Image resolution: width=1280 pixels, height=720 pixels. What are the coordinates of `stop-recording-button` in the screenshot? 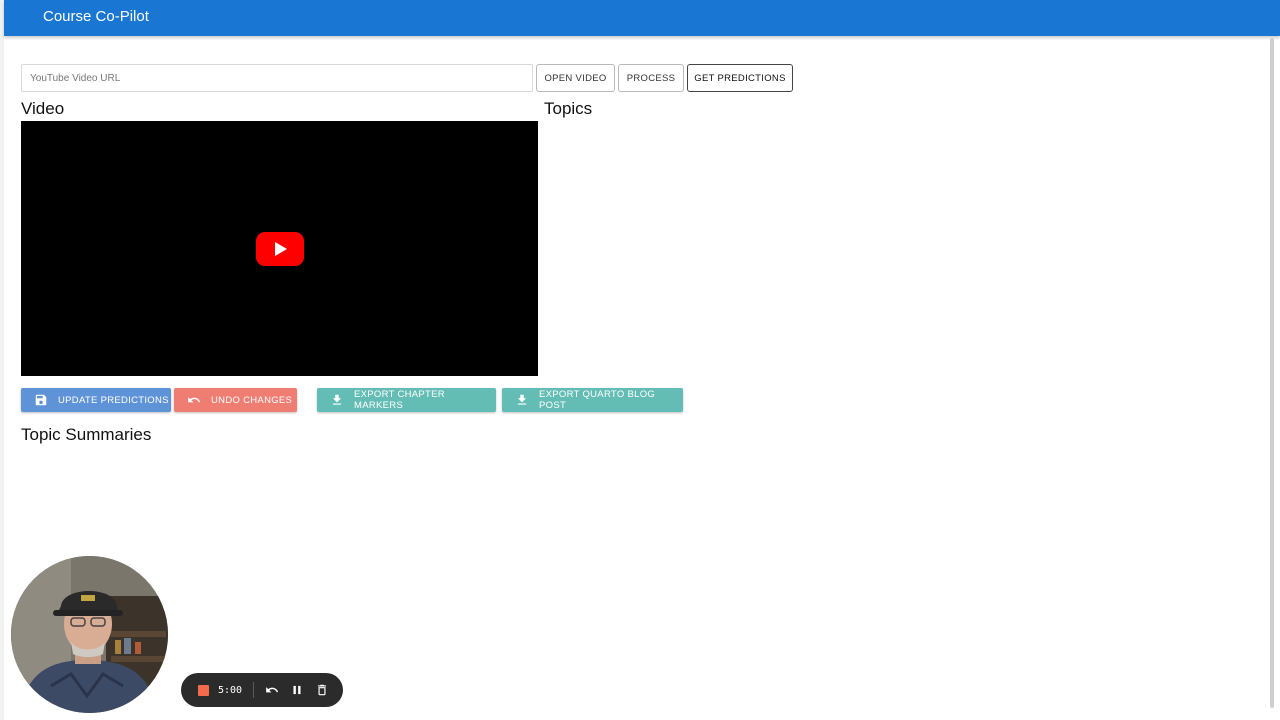 It's located at (203, 690).